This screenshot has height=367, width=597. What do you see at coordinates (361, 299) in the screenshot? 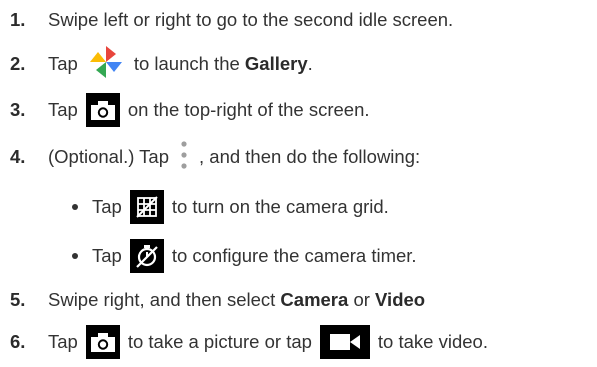
I see `step-text: or` at bounding box center [361, 299].